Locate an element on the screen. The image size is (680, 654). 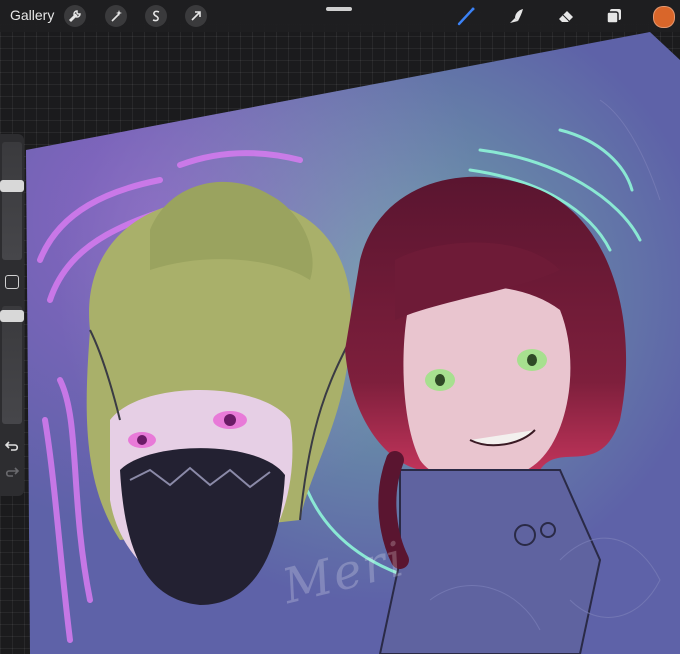
layers-icon is located at coordinates (614, 16).